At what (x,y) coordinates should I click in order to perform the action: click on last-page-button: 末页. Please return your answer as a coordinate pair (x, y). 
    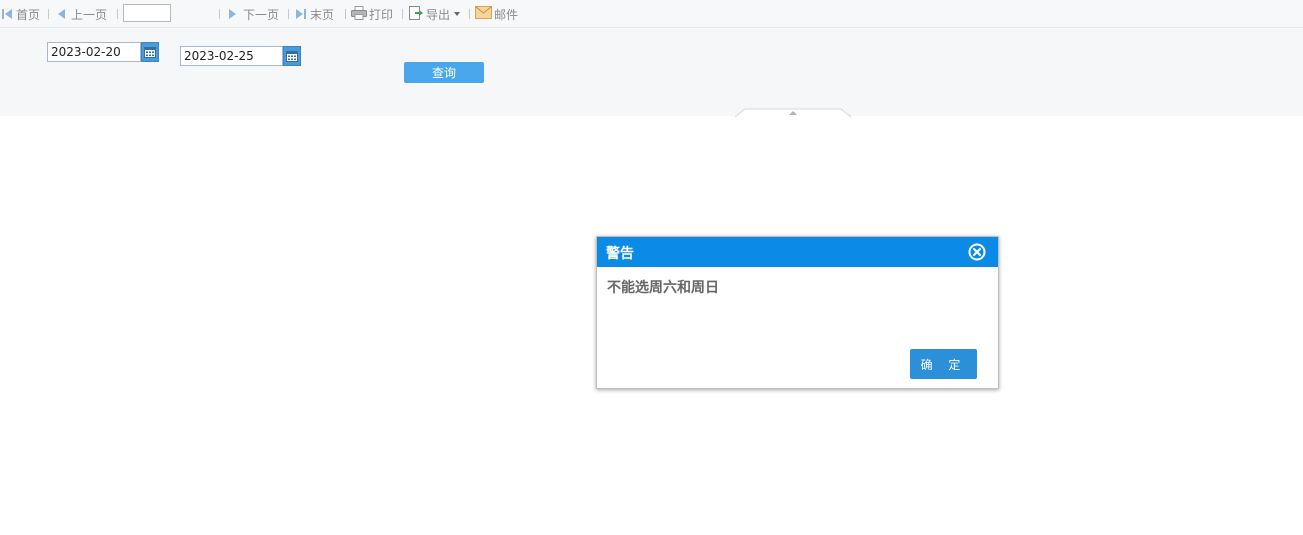
    Looking at the image, I should click on (315, 14).